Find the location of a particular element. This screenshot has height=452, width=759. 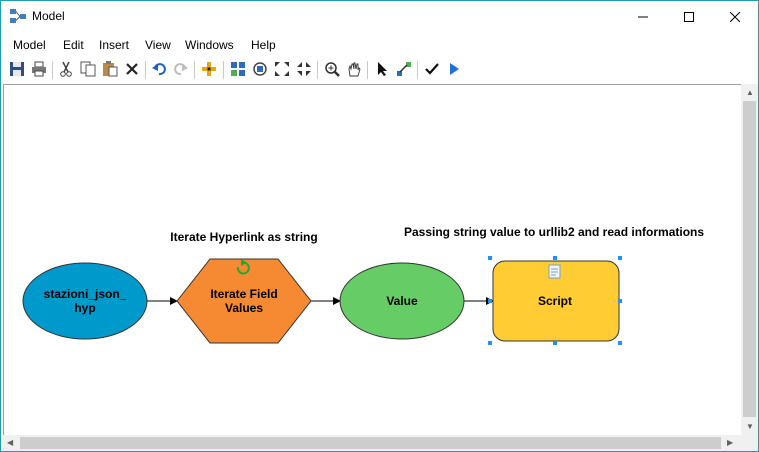

scrollbar-corner is located at coordinates (749, 443).